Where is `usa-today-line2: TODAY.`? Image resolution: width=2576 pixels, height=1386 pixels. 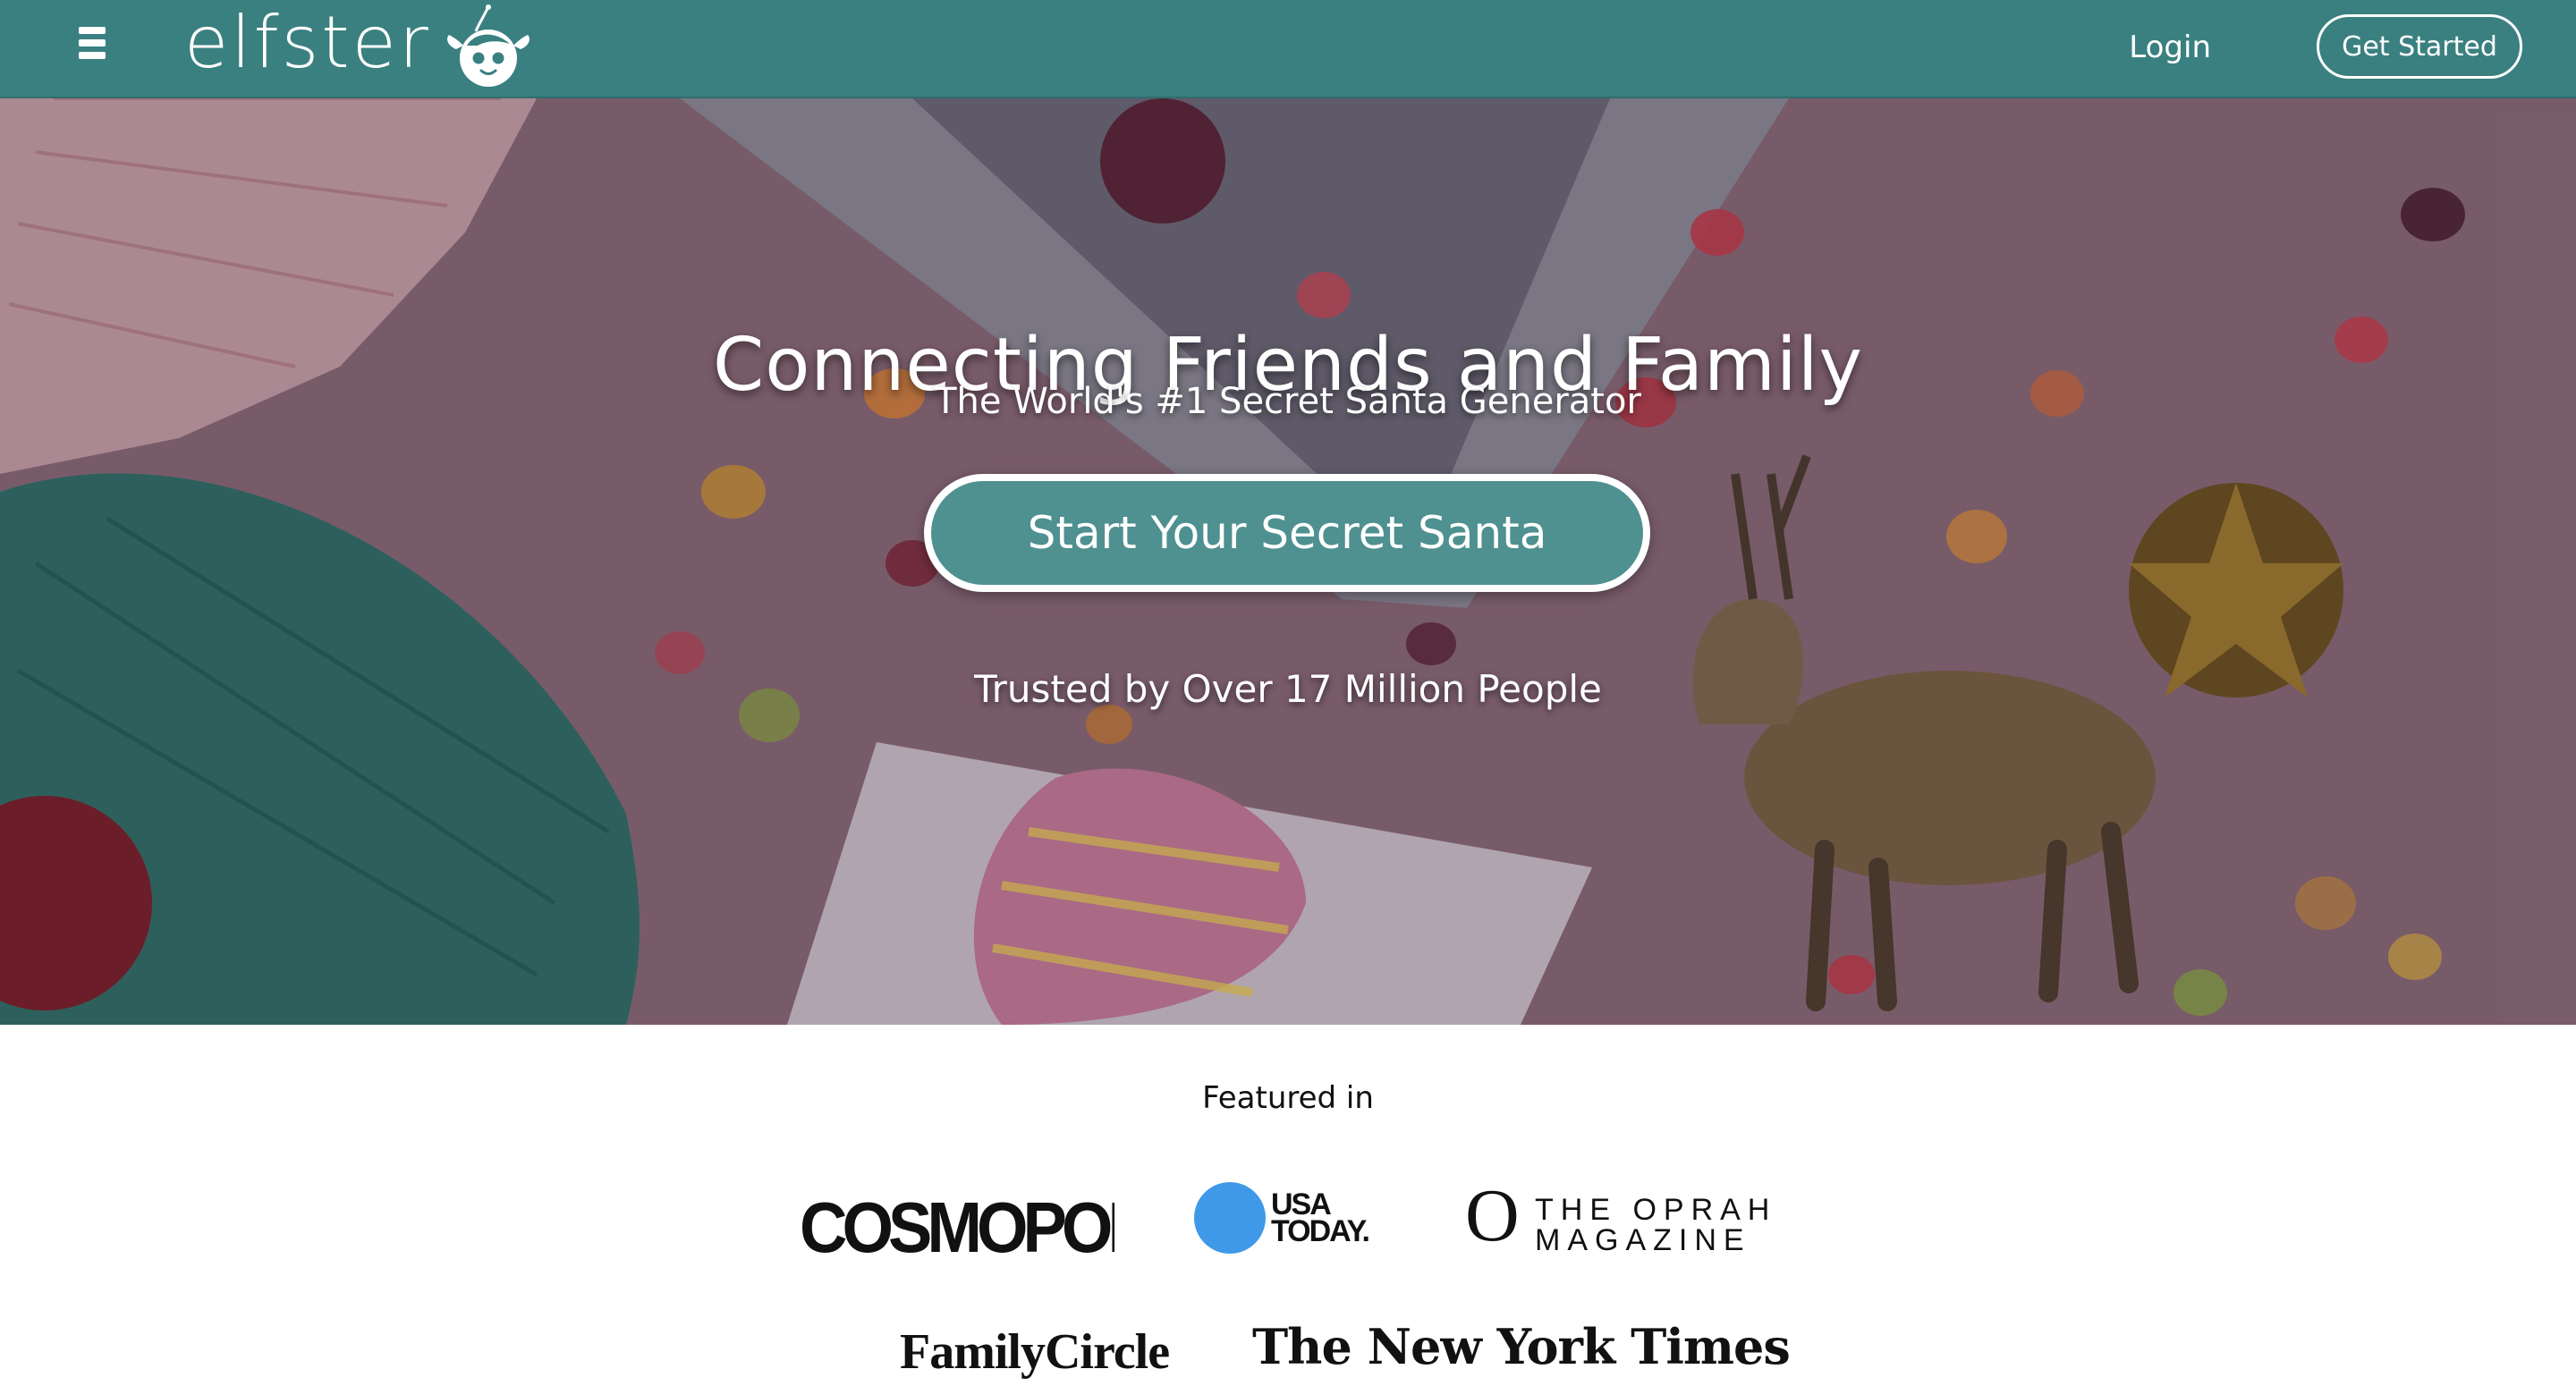
usa-today-line2: TODAY. is located at coordinates (1320, 1231).